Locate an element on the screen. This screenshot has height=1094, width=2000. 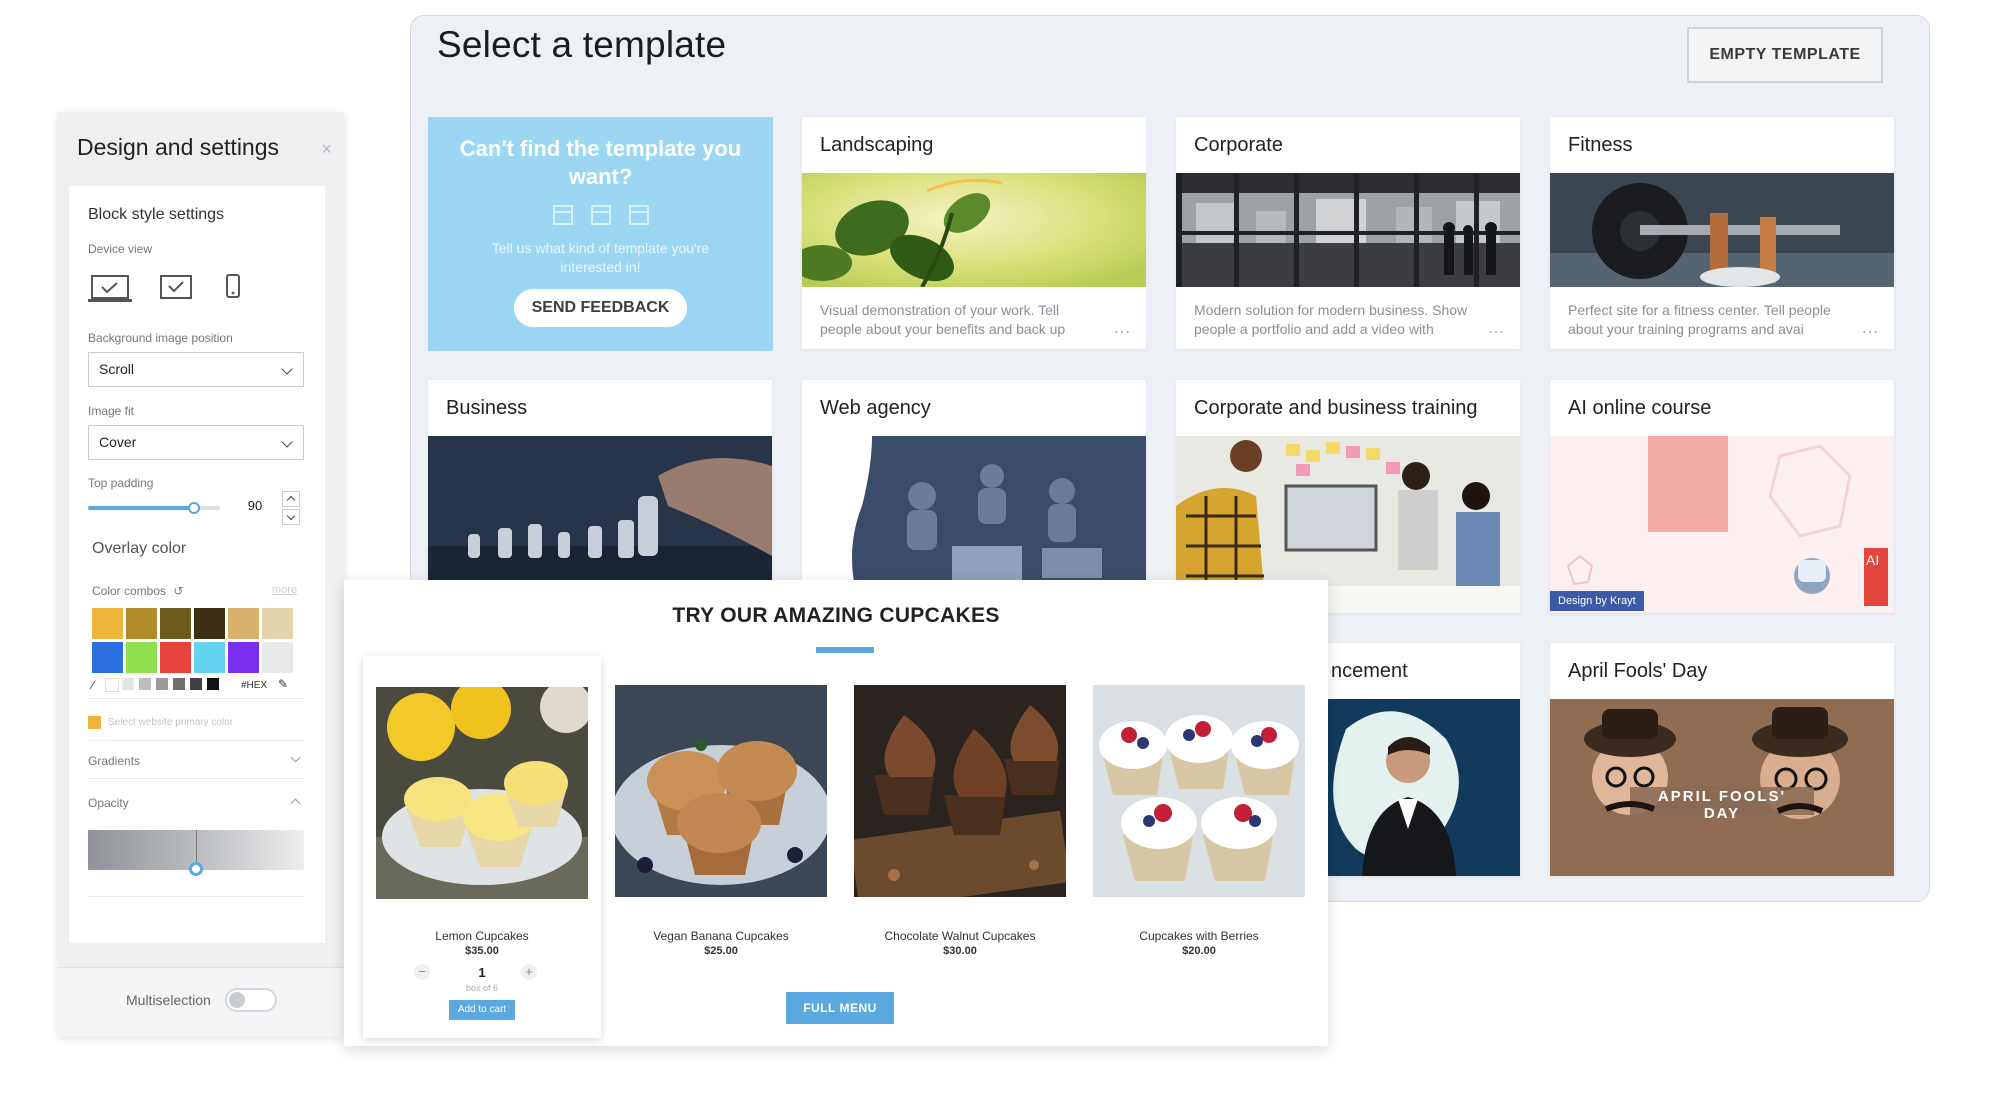
pencil-icon: ✎ is located at coordinates (283, 684).